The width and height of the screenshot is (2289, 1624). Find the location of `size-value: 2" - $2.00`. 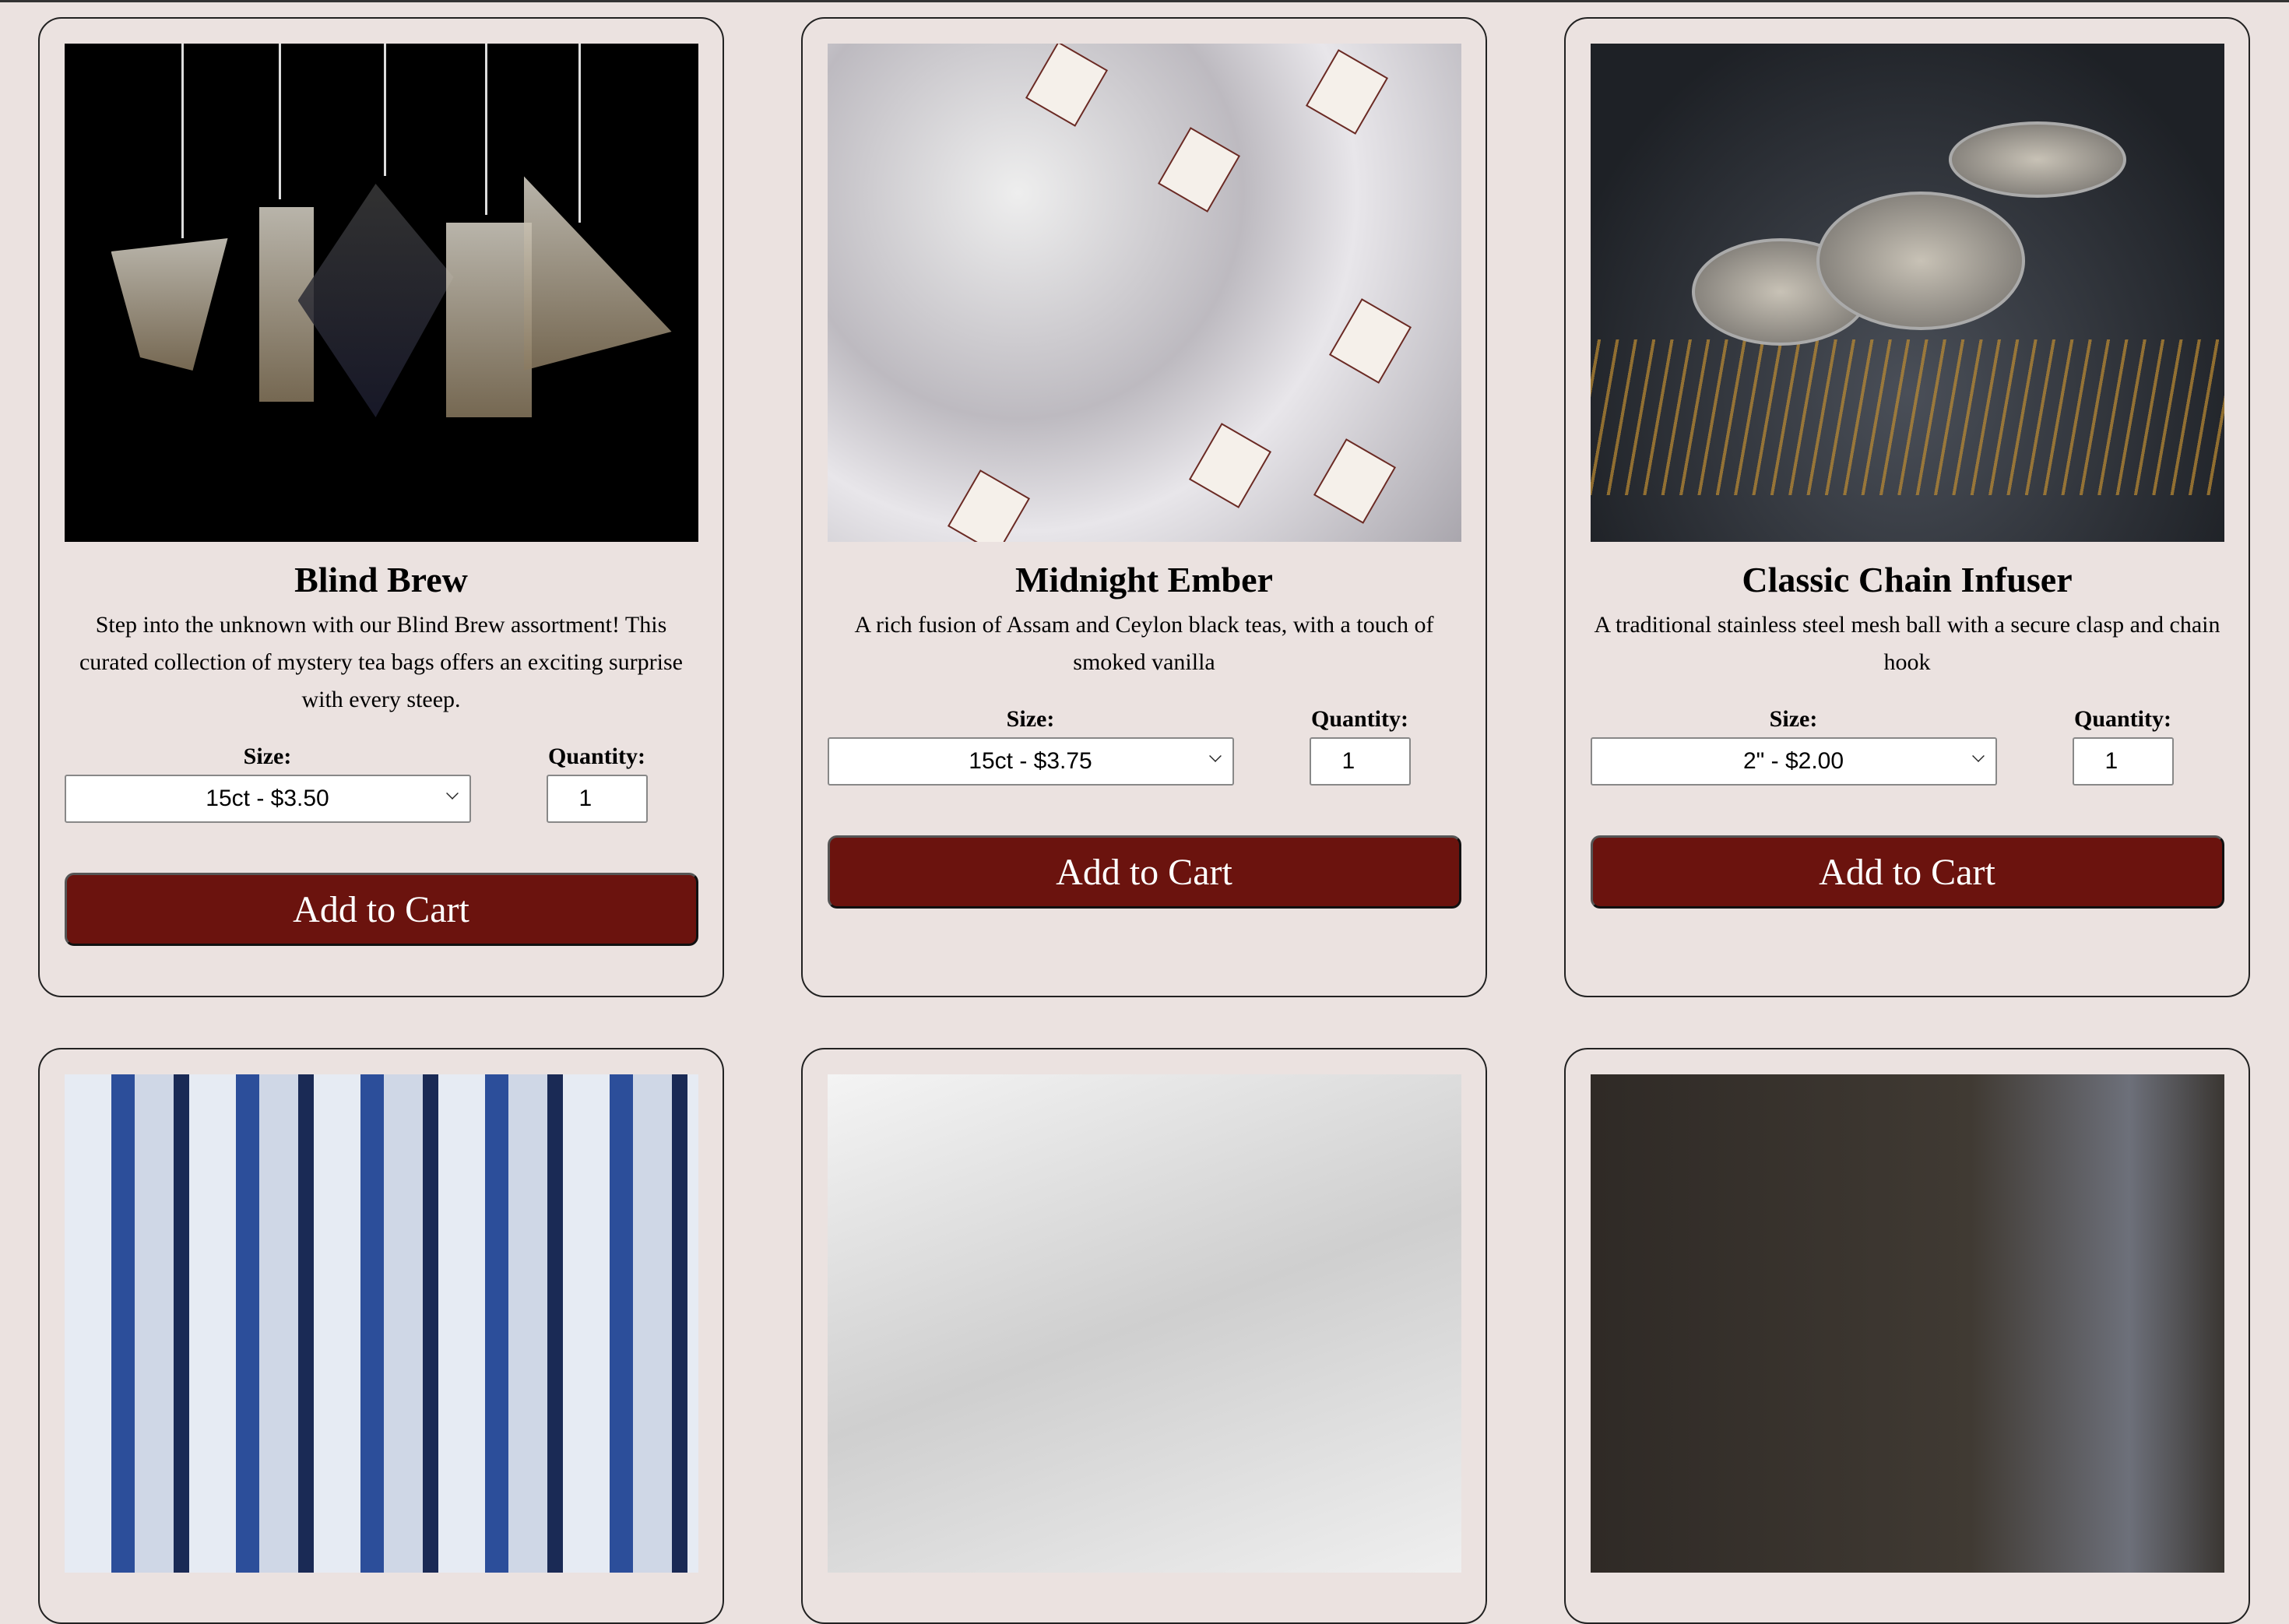

size-value: 2" - $2.00 is located at coordinates (1793, 761).